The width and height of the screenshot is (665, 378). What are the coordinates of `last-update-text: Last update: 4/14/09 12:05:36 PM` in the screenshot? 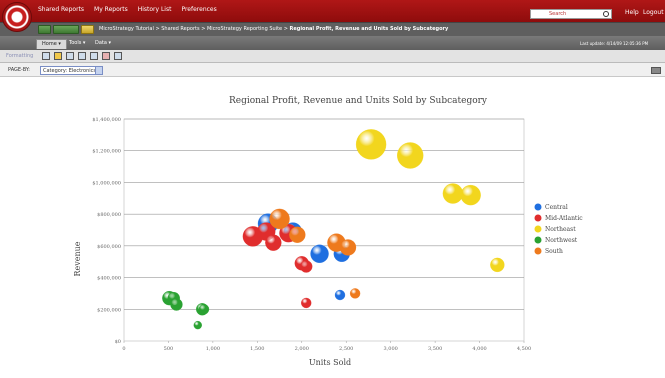 It's located at (614, 43).